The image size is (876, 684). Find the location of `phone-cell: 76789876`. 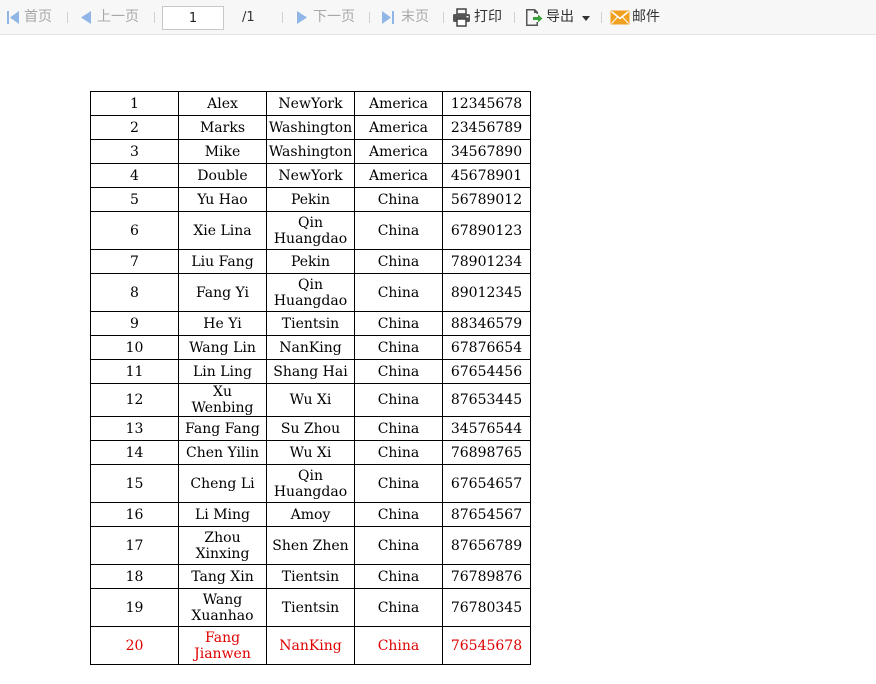

phone-cell: 76789876 is located at coordinates (486, 576).